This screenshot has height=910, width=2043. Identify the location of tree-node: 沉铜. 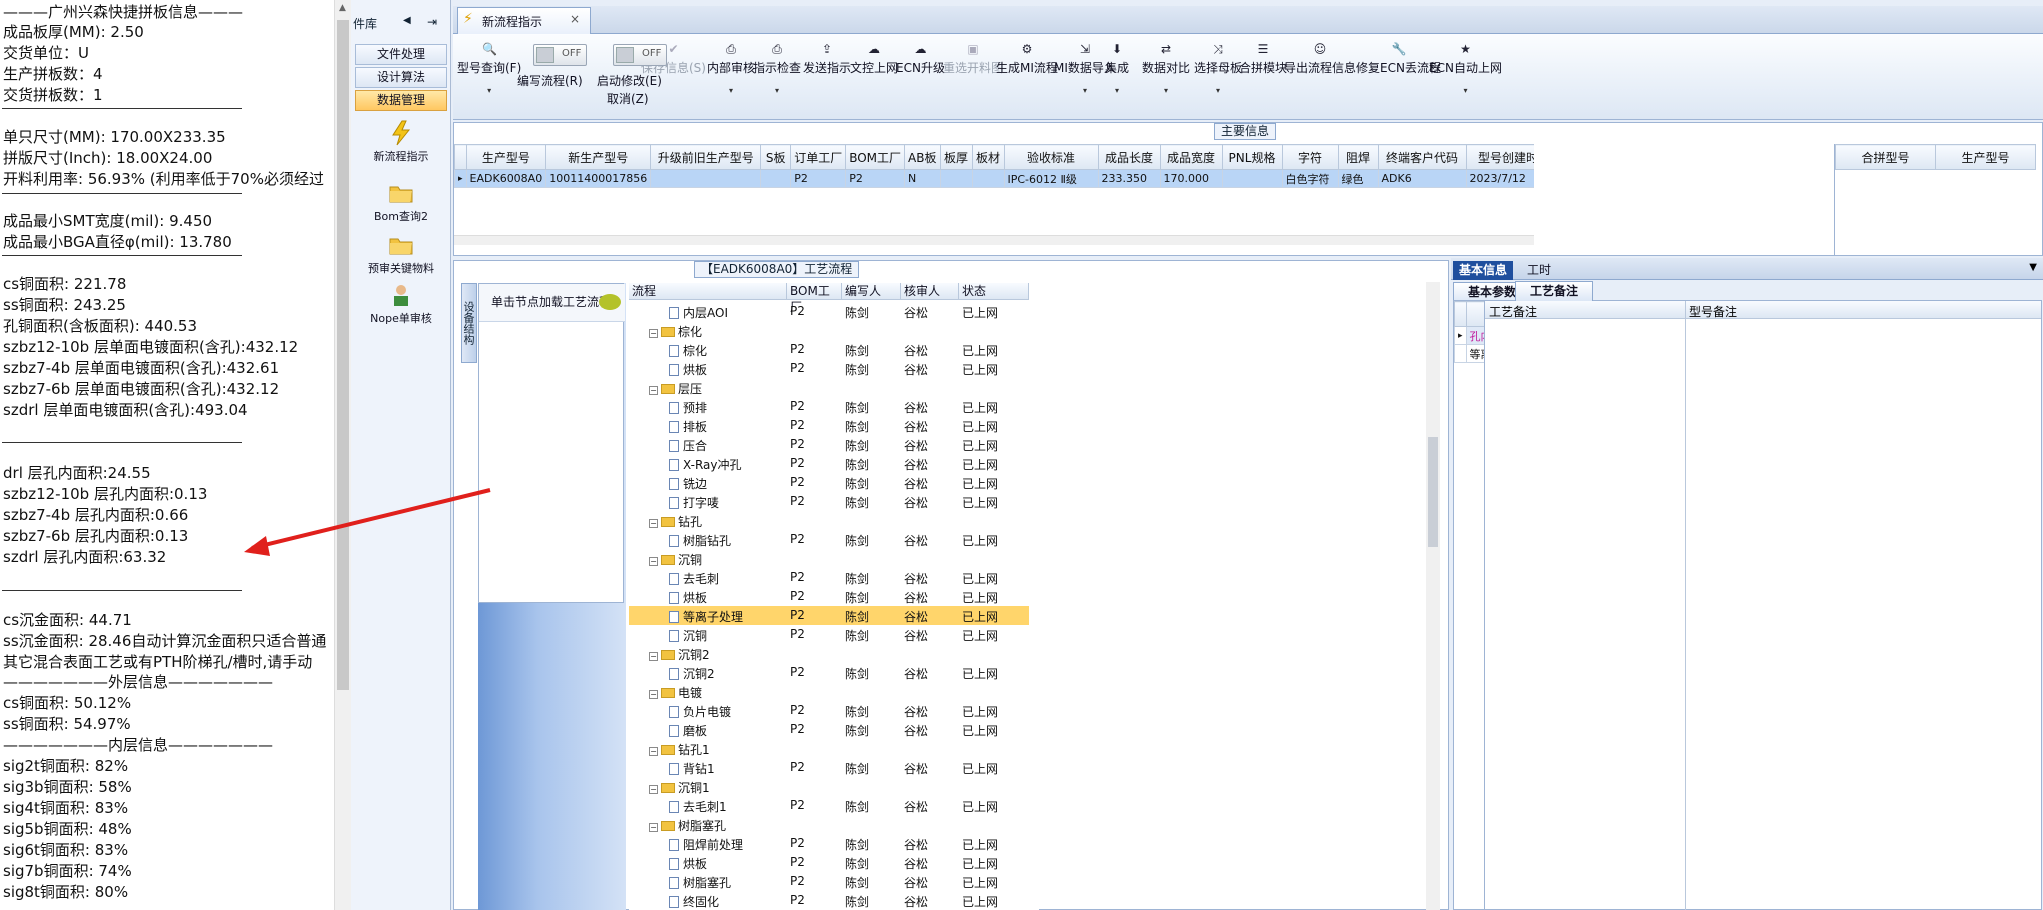
(688, 635).